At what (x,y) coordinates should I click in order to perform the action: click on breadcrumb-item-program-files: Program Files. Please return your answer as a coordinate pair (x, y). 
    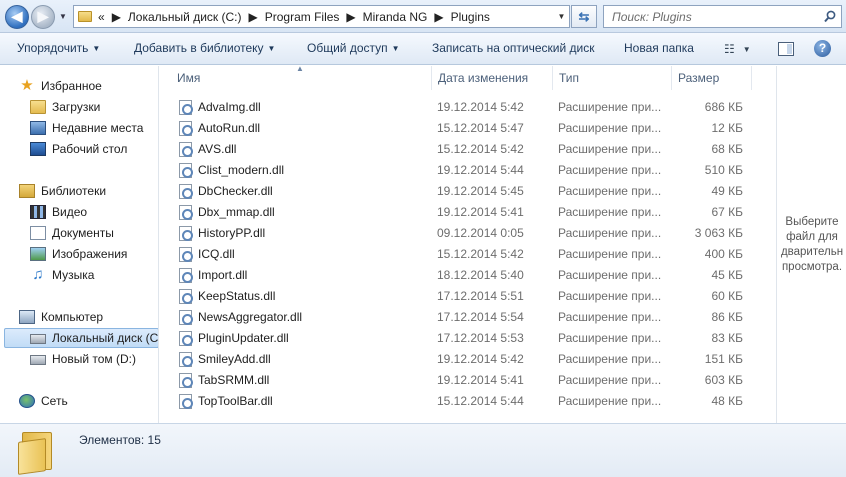
    Looking at the image, I should click on (302, 17).